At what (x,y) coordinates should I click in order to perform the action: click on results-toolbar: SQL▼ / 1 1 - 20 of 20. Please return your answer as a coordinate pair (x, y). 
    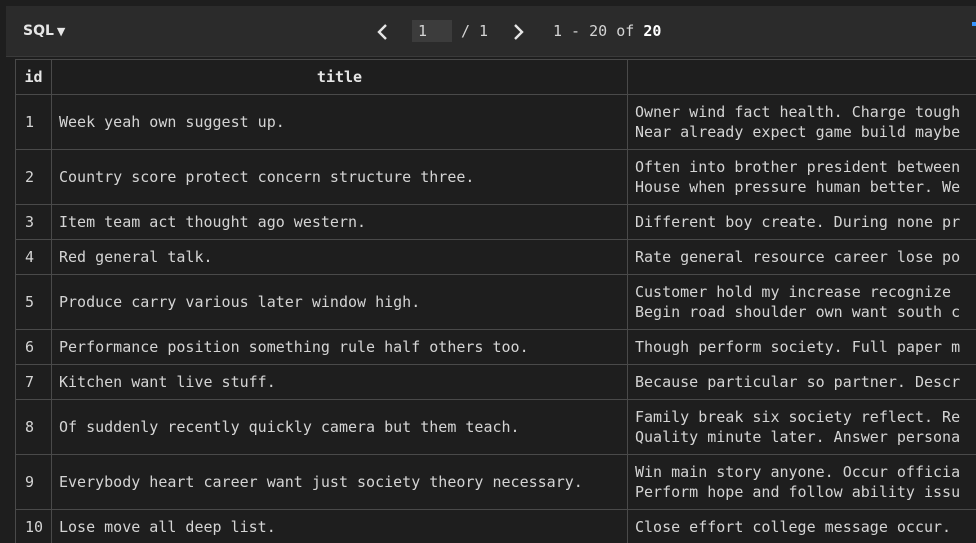
    Looking at the image, I should click on (491, 31).